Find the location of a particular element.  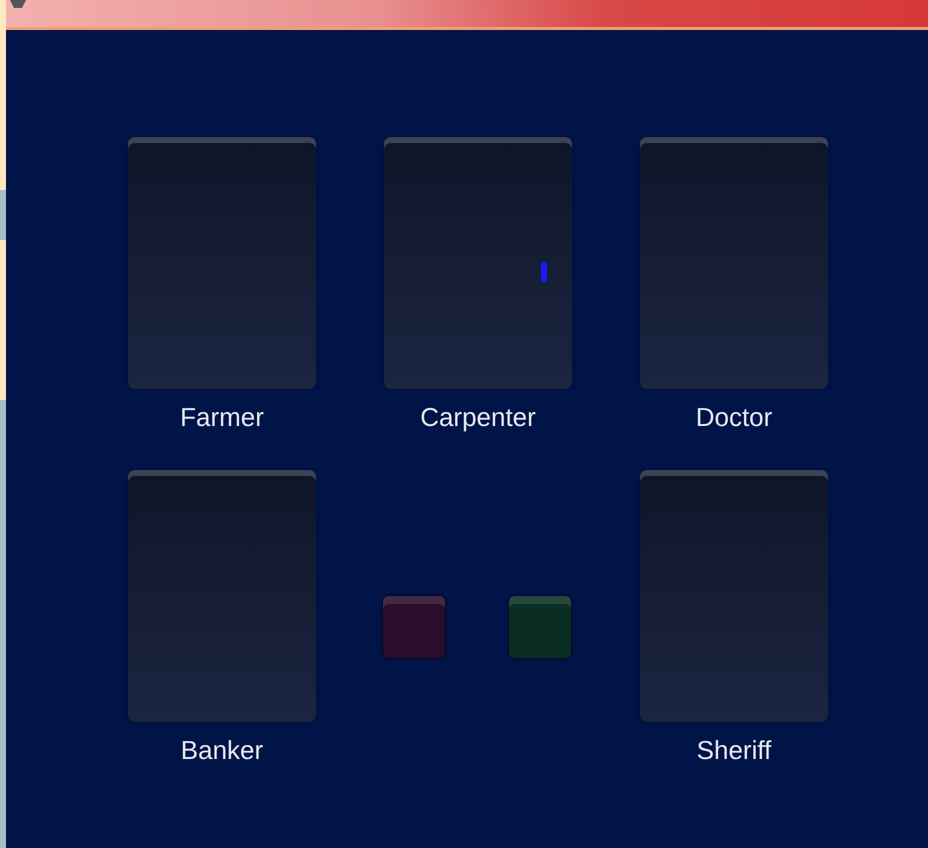

role-label: Doctor is located at coordinates (734, 417).